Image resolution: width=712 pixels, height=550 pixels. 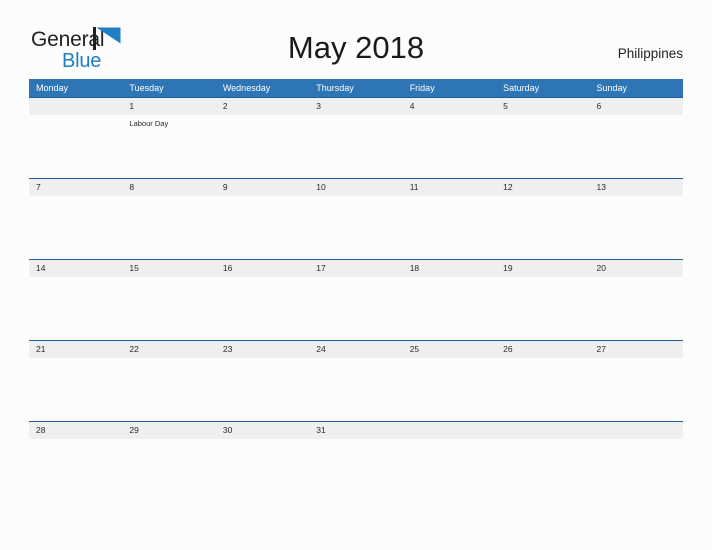 I want to click on date-number: 3, so click(x=355, y=106).